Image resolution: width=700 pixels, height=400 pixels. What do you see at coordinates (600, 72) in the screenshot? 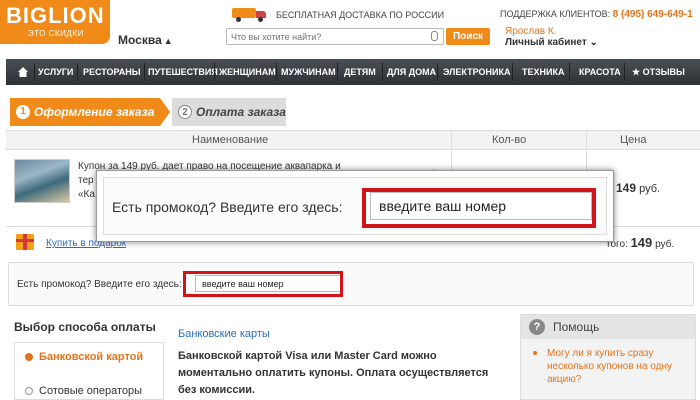
I see `nav-item-beauty: КРАСОТА` at bounding box center [600, 72].